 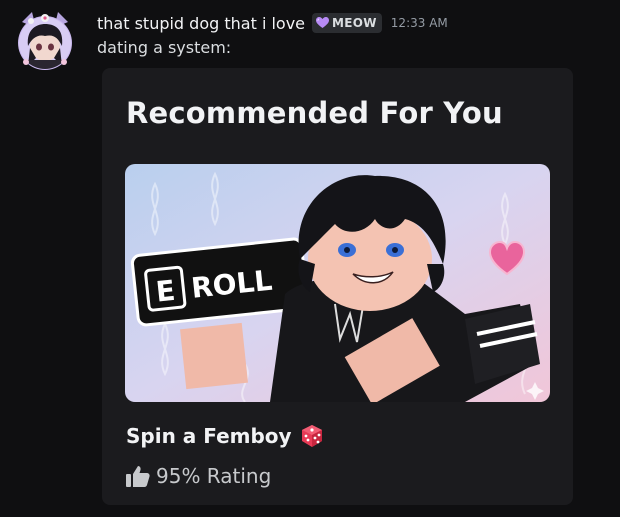 What do you see at coordinates (164, 47) in the screenshot?
I see `message-text: dating a system:` at bounding box center [164, 47].